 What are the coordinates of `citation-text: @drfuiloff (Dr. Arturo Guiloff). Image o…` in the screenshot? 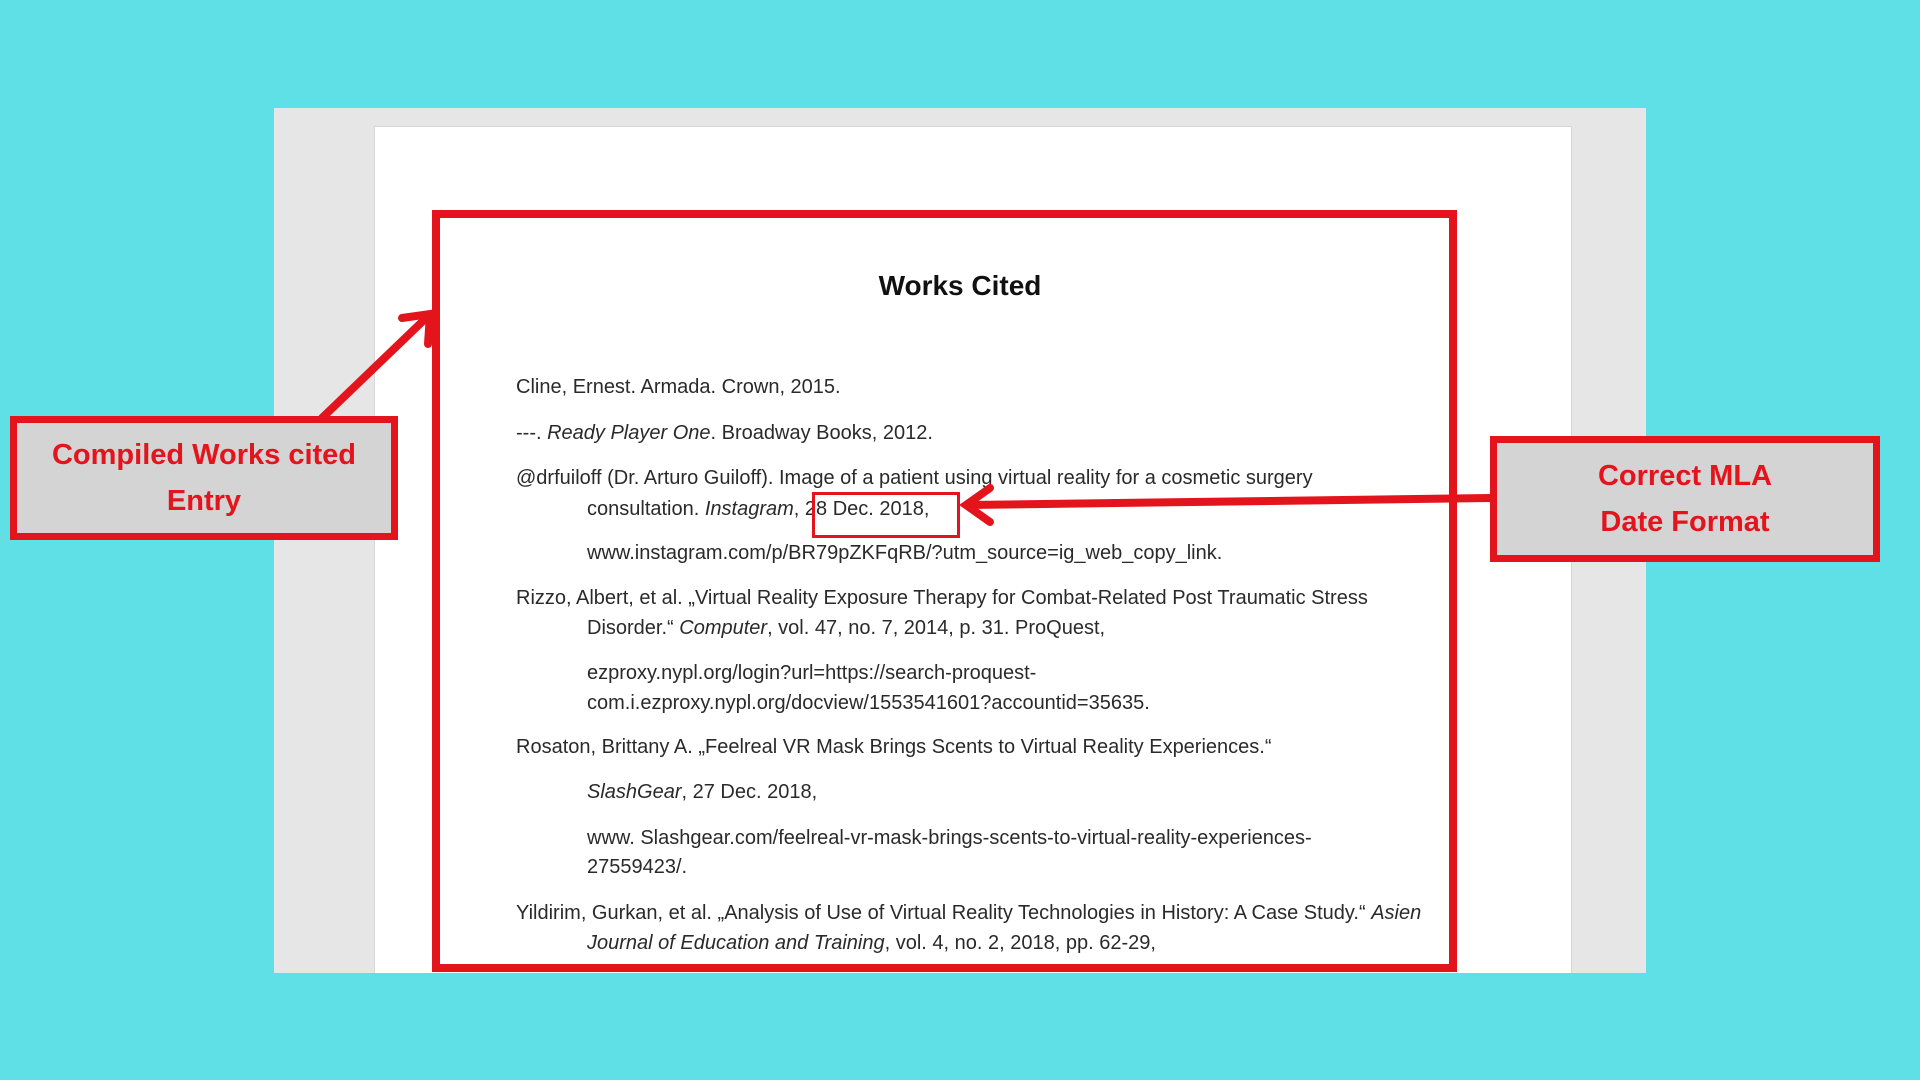 It's located at (914, 478).